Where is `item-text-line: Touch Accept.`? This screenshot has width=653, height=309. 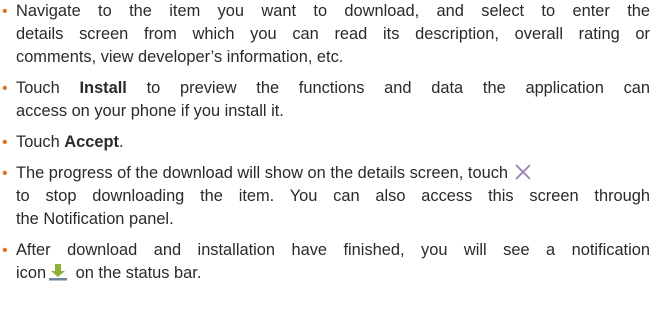
item-text-line: Touch Accept. is located at coordinates (333, 142).